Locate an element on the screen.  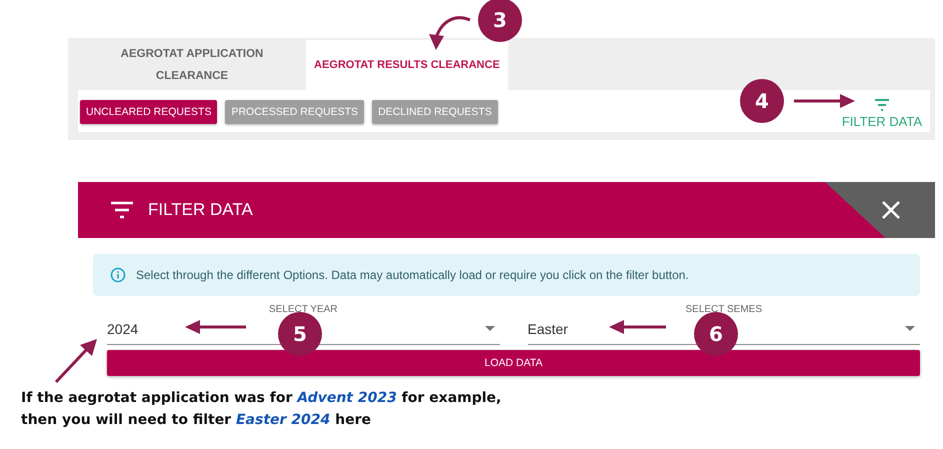
panel-title: FILTER DATA is located at coordinates (200, 210).